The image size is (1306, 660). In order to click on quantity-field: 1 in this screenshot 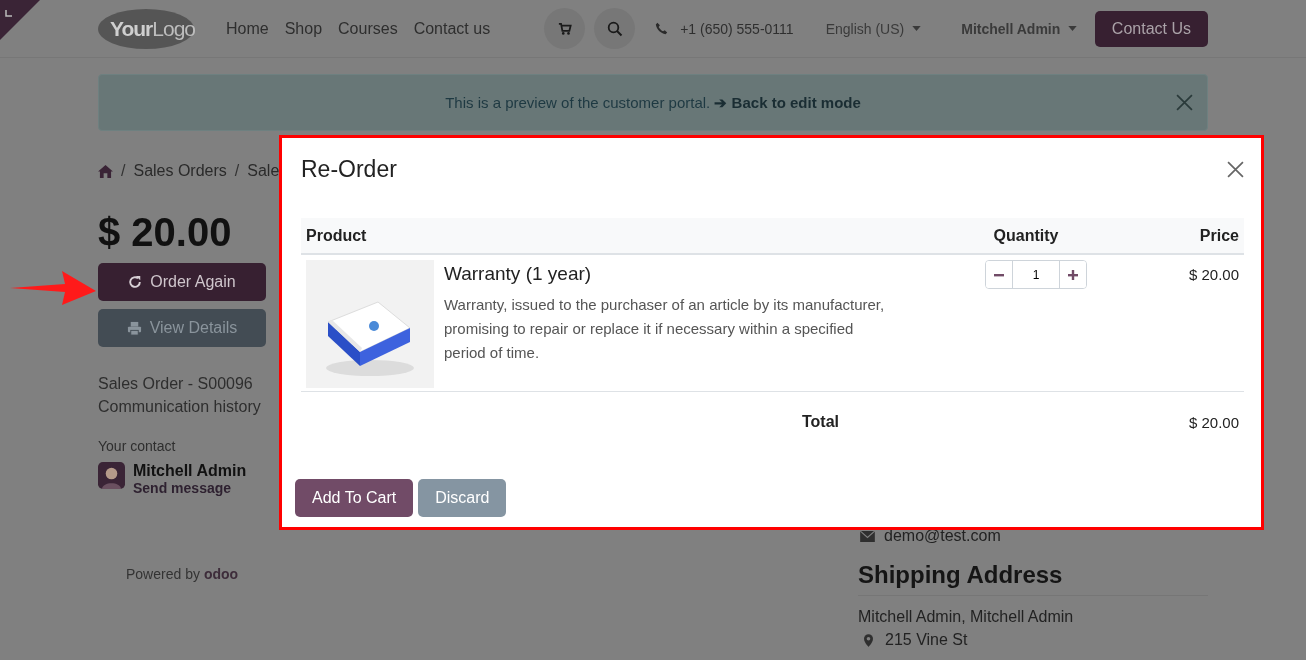, I will do `click(1036, 274)`.